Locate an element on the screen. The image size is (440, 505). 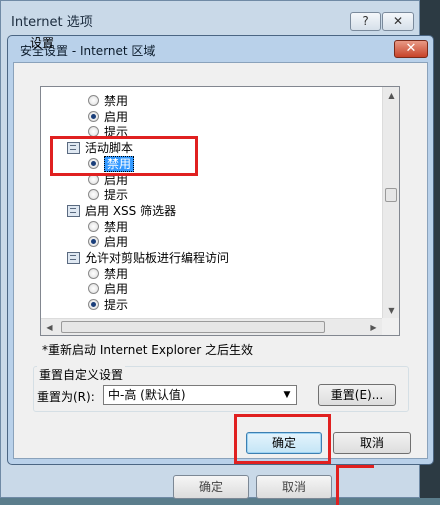
vertical-scrollbar: ▲ ▼ is located at coordinates (390, 203).